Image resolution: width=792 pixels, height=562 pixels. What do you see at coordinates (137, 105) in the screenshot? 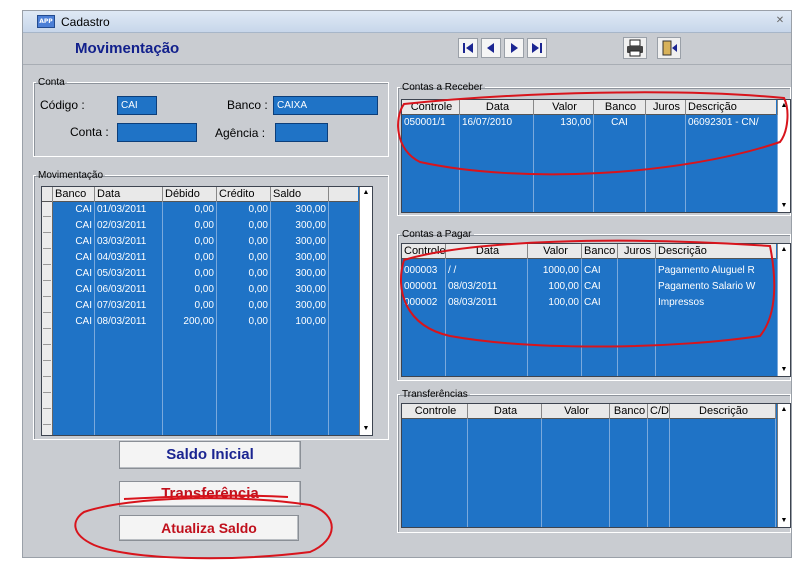
I see `codigo-field: CAI` at bounding box center [137, 105].